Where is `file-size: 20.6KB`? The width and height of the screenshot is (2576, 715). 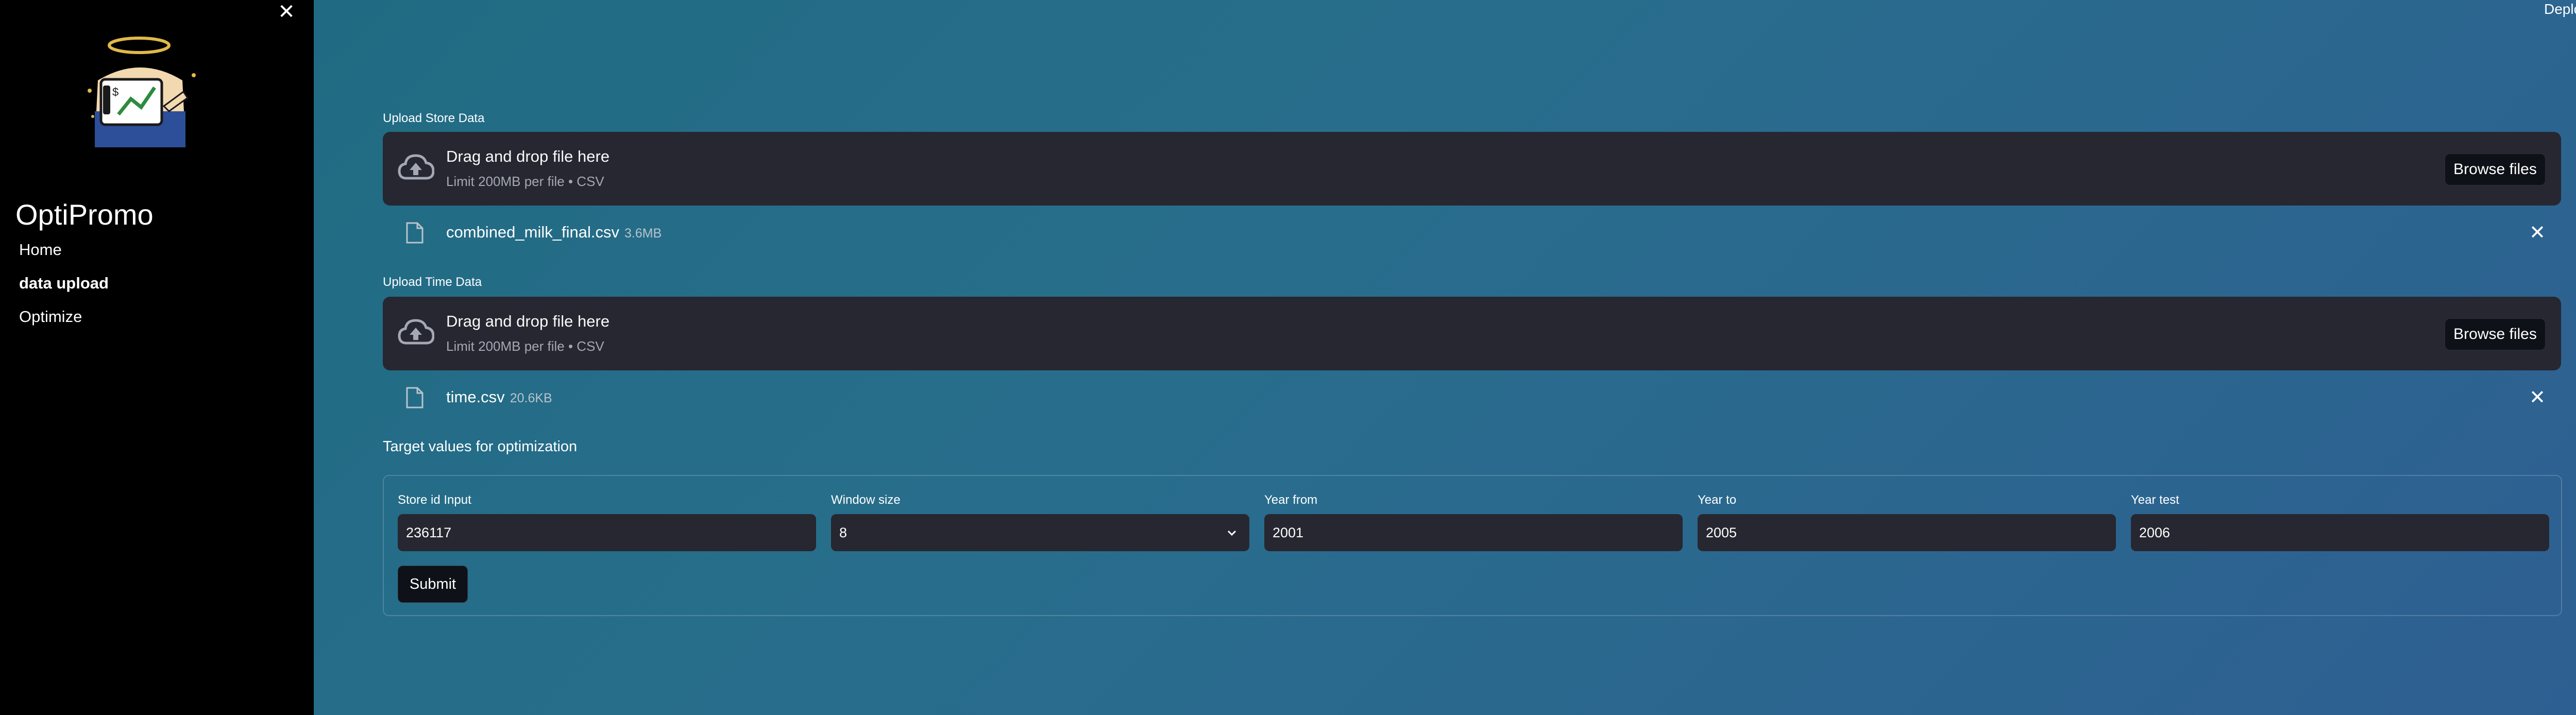 file-size: 20.6KB is located at coordinates (531, 398).